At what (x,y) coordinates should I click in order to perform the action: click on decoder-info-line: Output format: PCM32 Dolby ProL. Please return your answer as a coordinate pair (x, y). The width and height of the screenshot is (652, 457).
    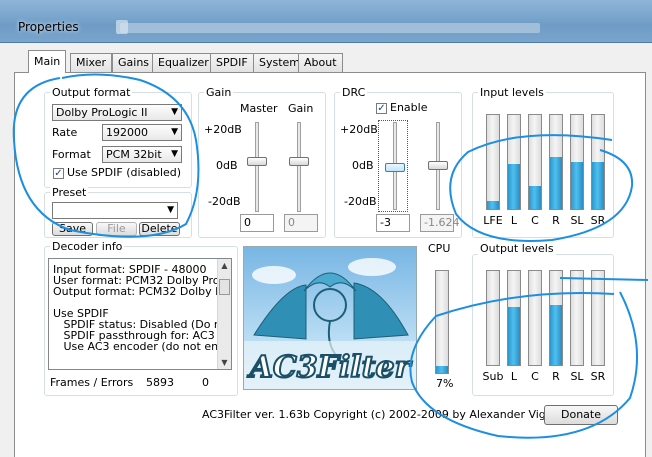
    Looking at the image, I should click on (142, 291).